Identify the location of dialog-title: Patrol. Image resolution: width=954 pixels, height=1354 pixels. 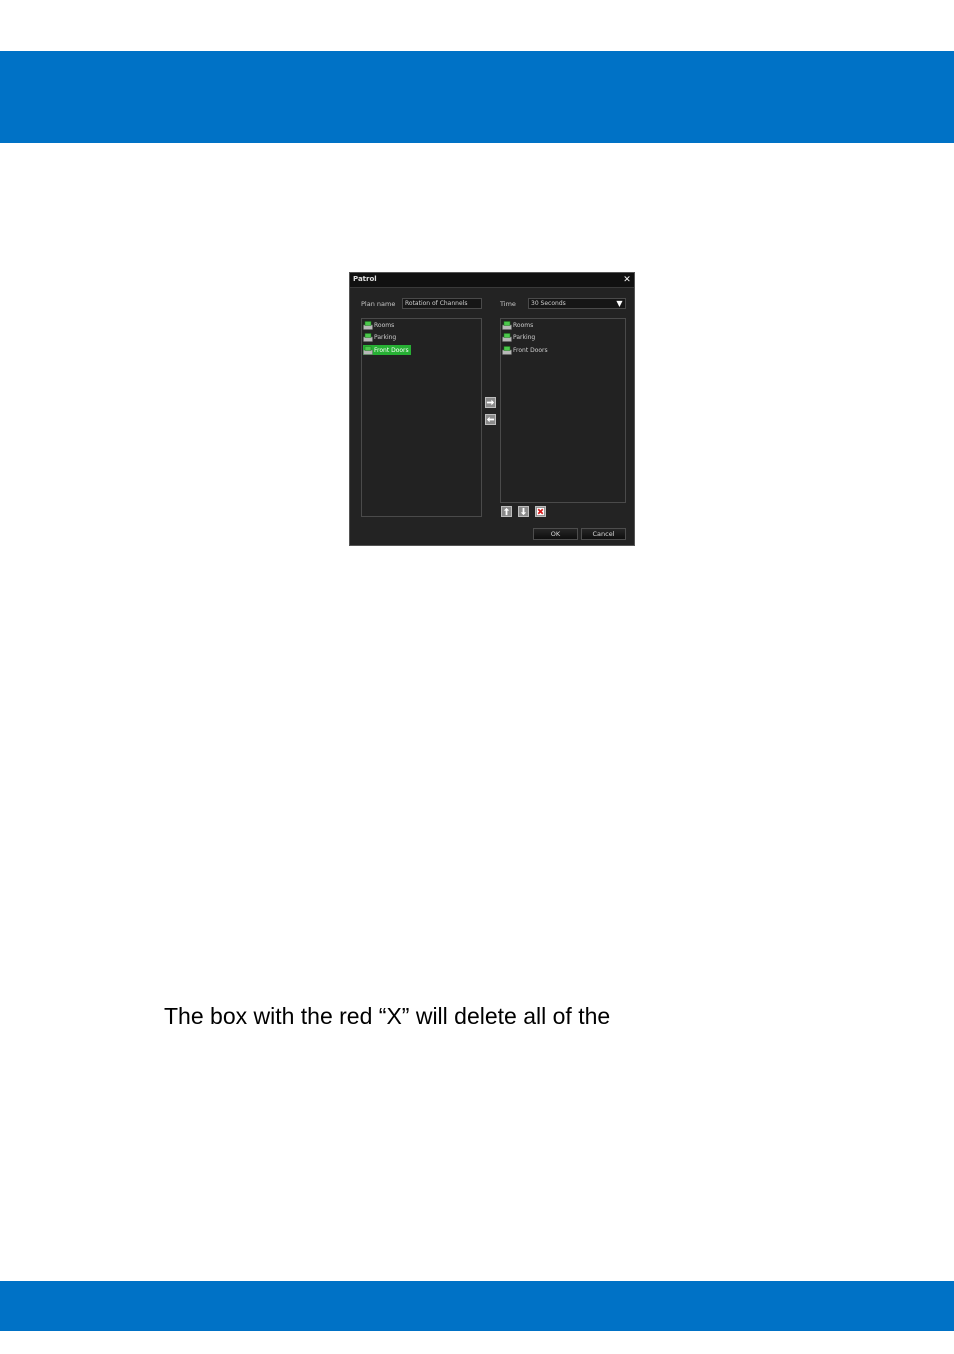
(365, 279).